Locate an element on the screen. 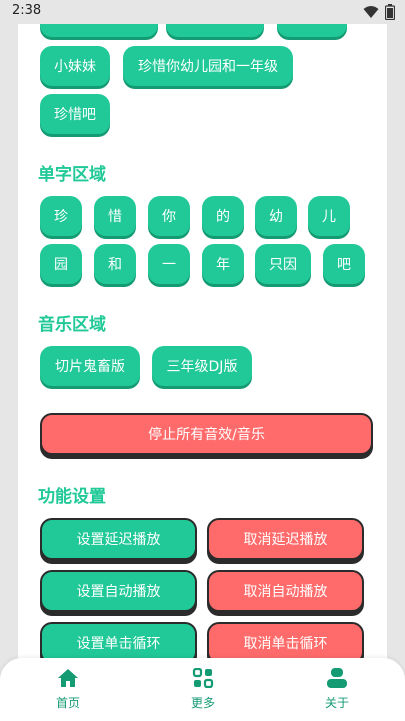 The height and width of the screenshot is (721, 405). bottom-nav: 首页 更多 关于 is located at coordinates (202, 689).